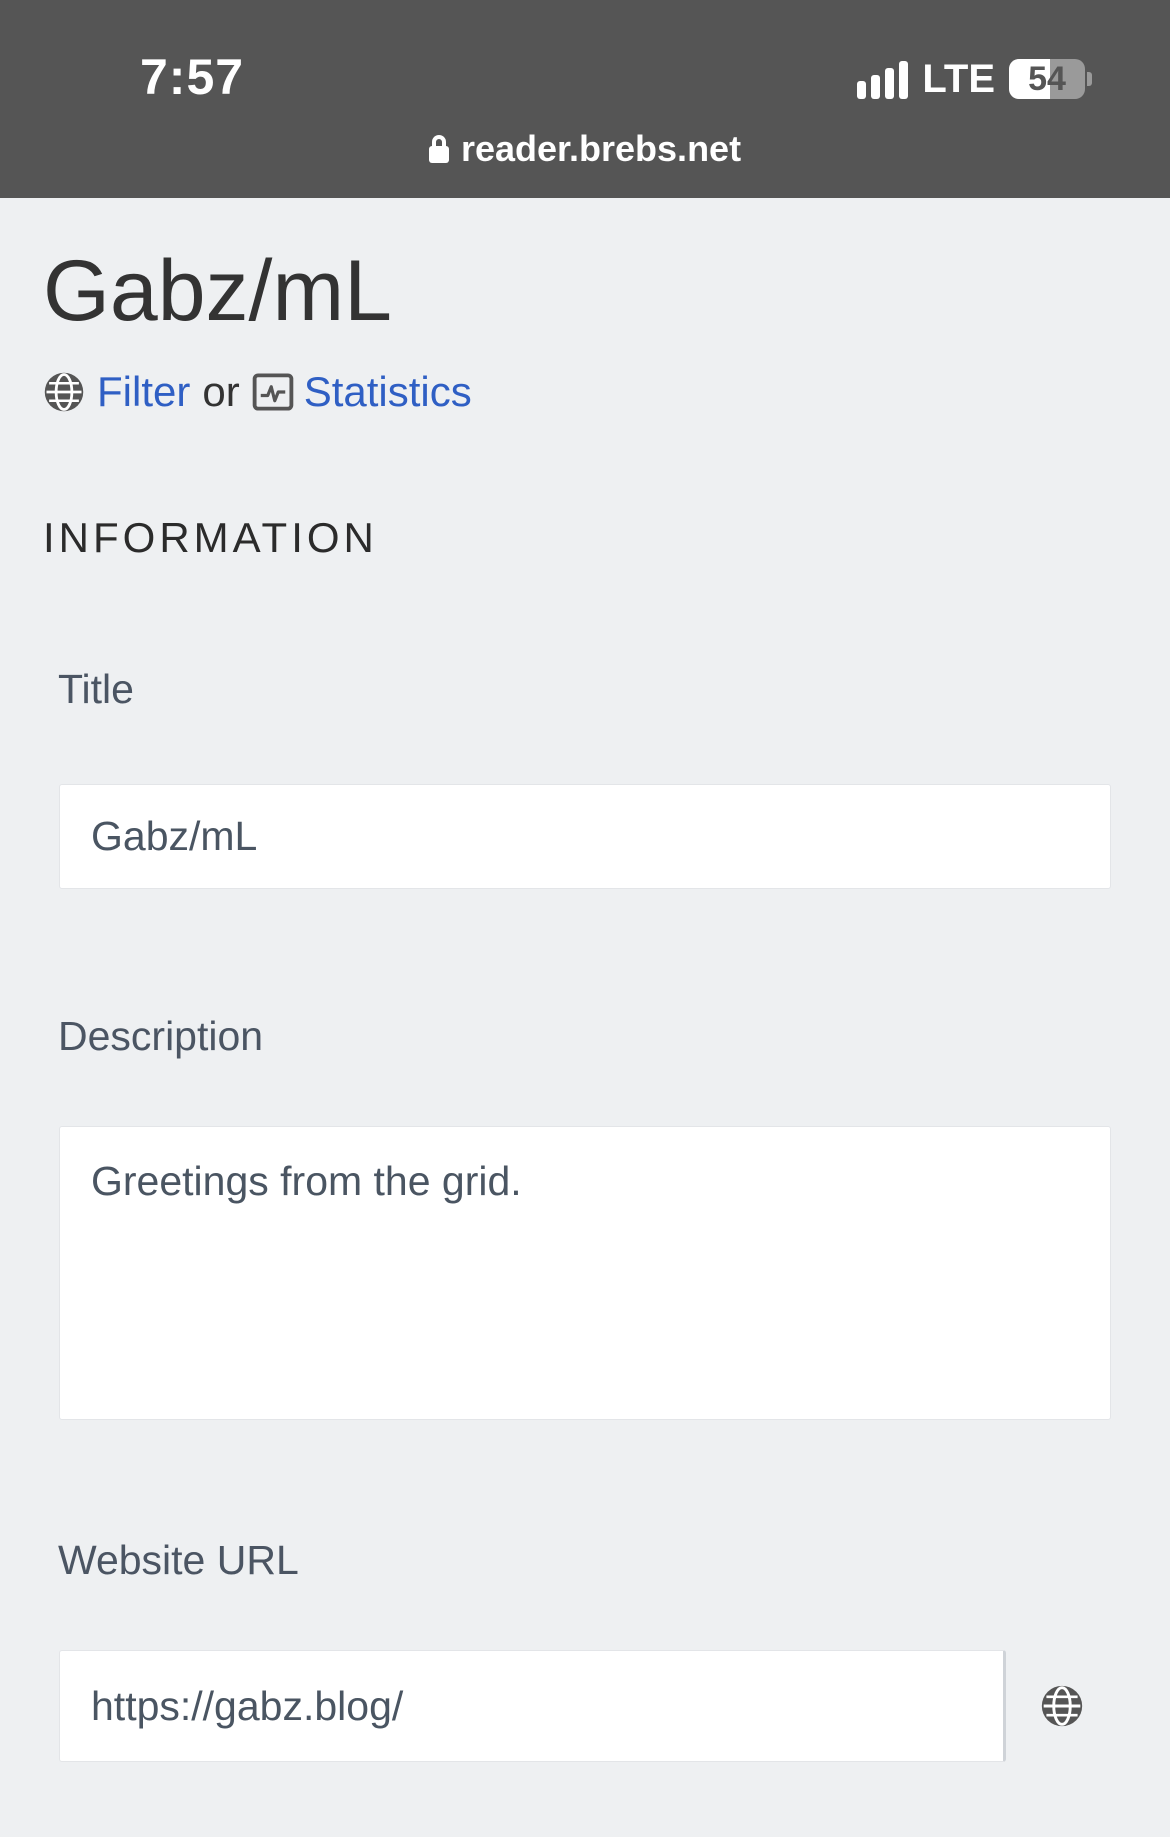 The width and height of the screenshot is (1170, 1837). What do you see at coordinates (143, 392) in the screenshot?
I see `filter-link: Filter` at bounding box center [143, 392].